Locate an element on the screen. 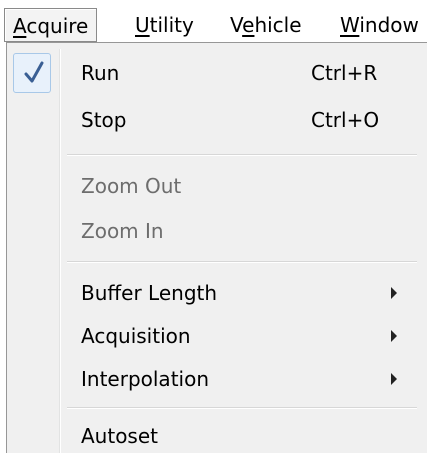  menu-item-interpolation: Interpolation is located at coordinates (214, 379).